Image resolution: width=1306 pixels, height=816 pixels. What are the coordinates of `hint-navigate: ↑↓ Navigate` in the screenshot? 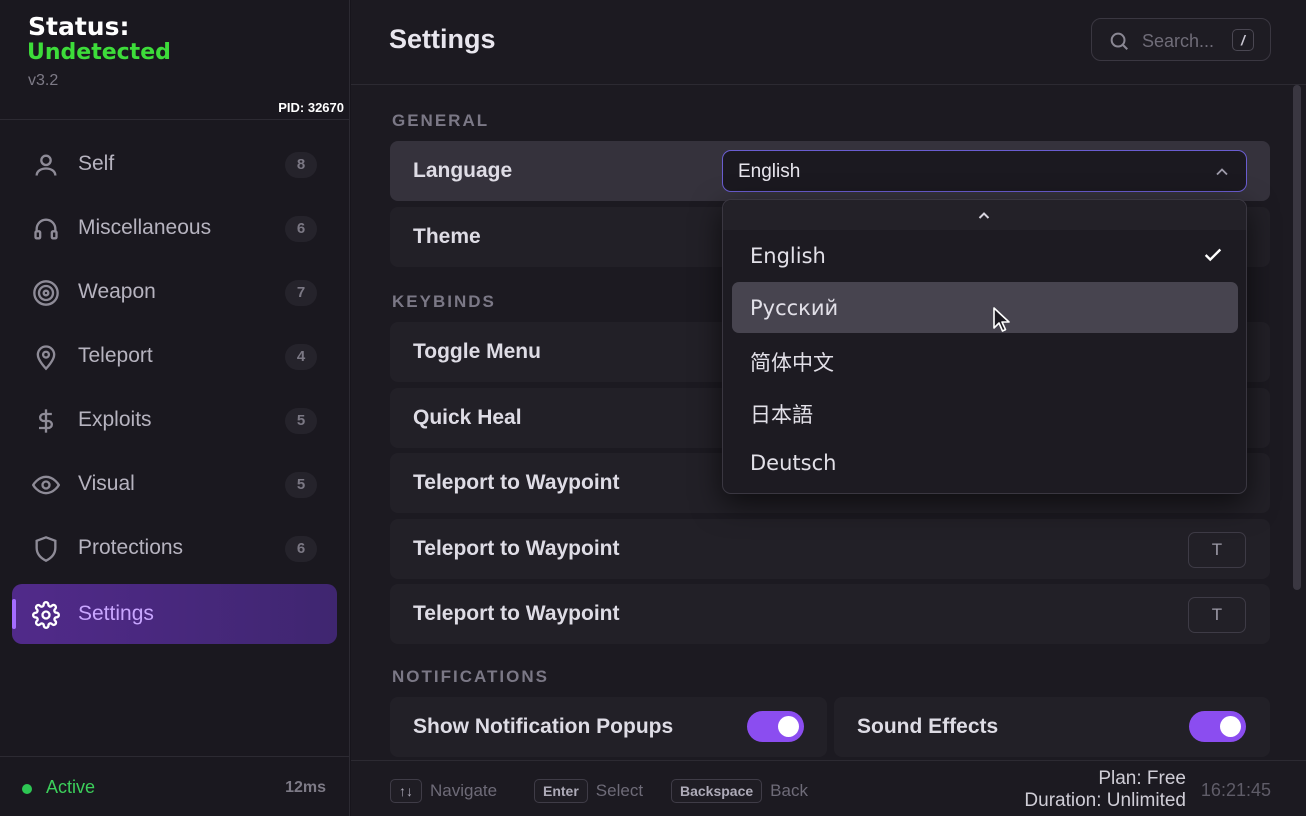 It's located at (443, 791).